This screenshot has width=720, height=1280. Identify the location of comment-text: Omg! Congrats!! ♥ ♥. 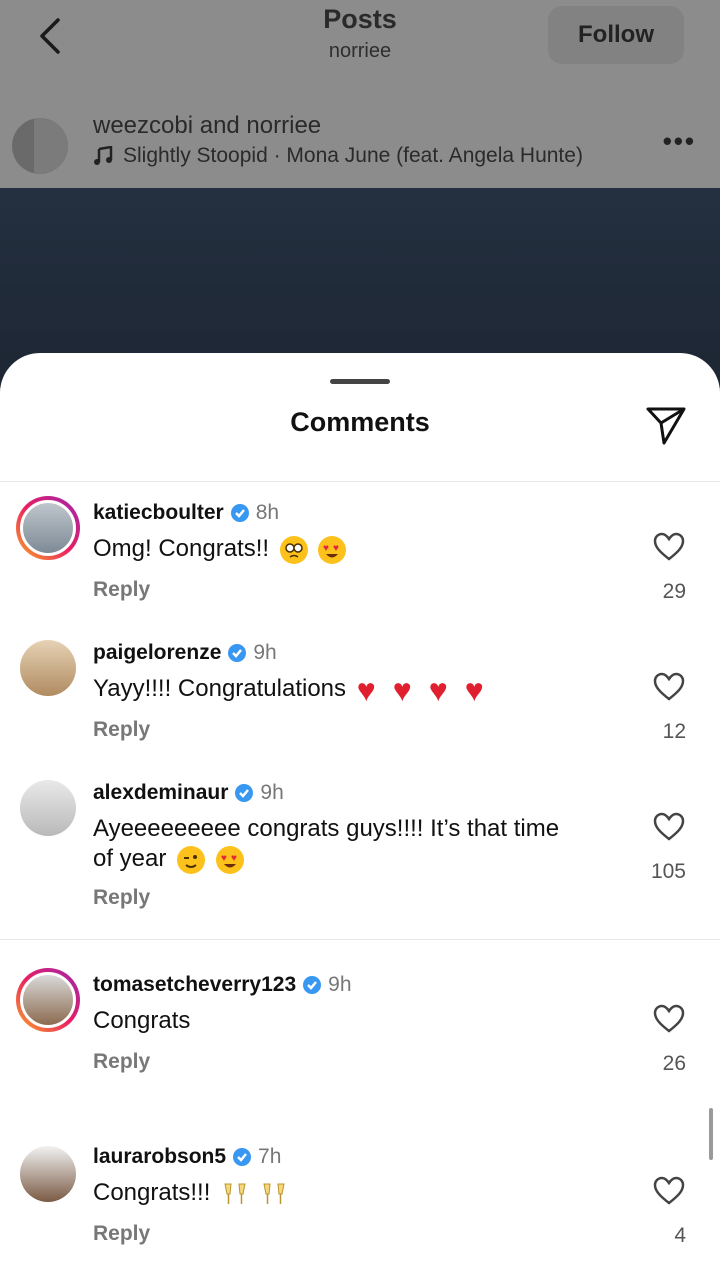
(363, 549).